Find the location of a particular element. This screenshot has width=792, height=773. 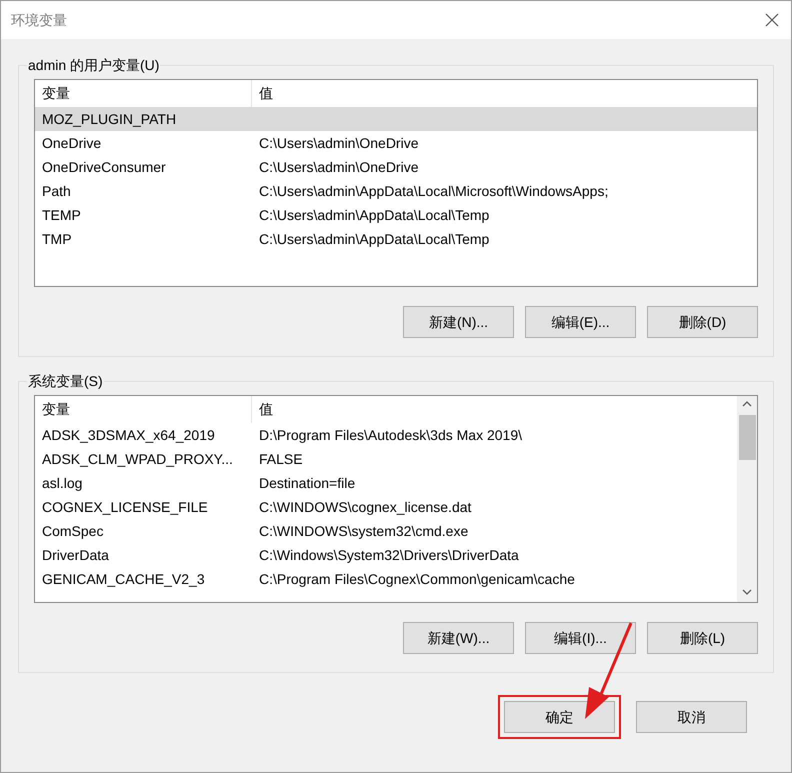

scrollbar-thumb is located at coordinates (747, 437).